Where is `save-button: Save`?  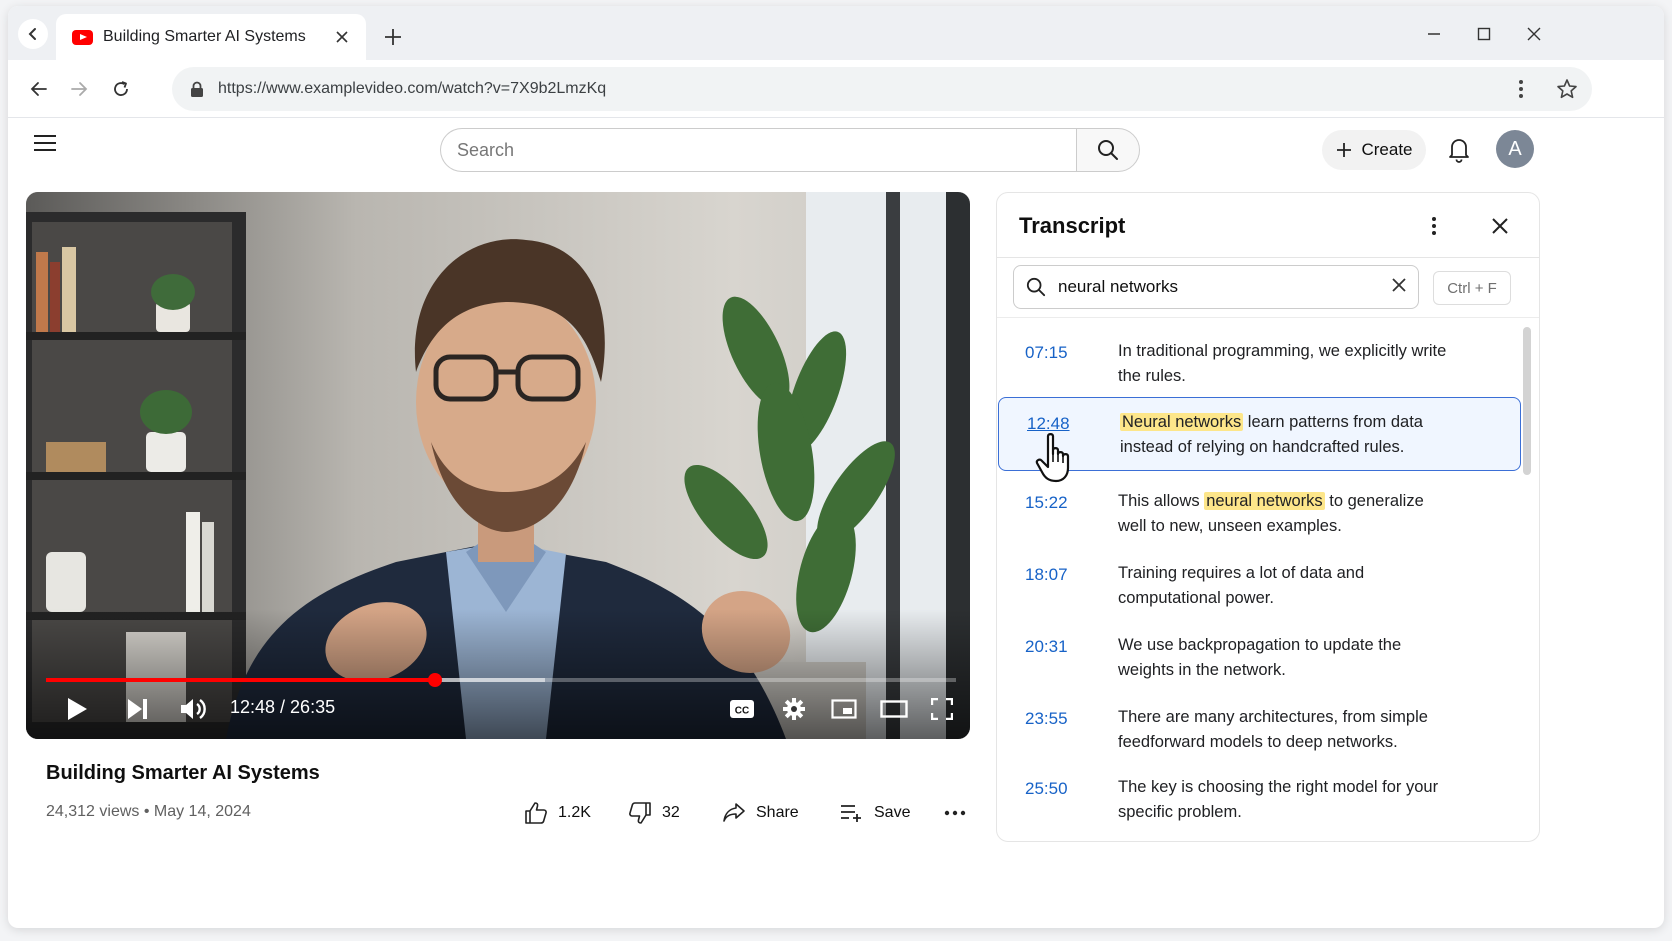
save-button: Save is located at coordinates (875, 813).